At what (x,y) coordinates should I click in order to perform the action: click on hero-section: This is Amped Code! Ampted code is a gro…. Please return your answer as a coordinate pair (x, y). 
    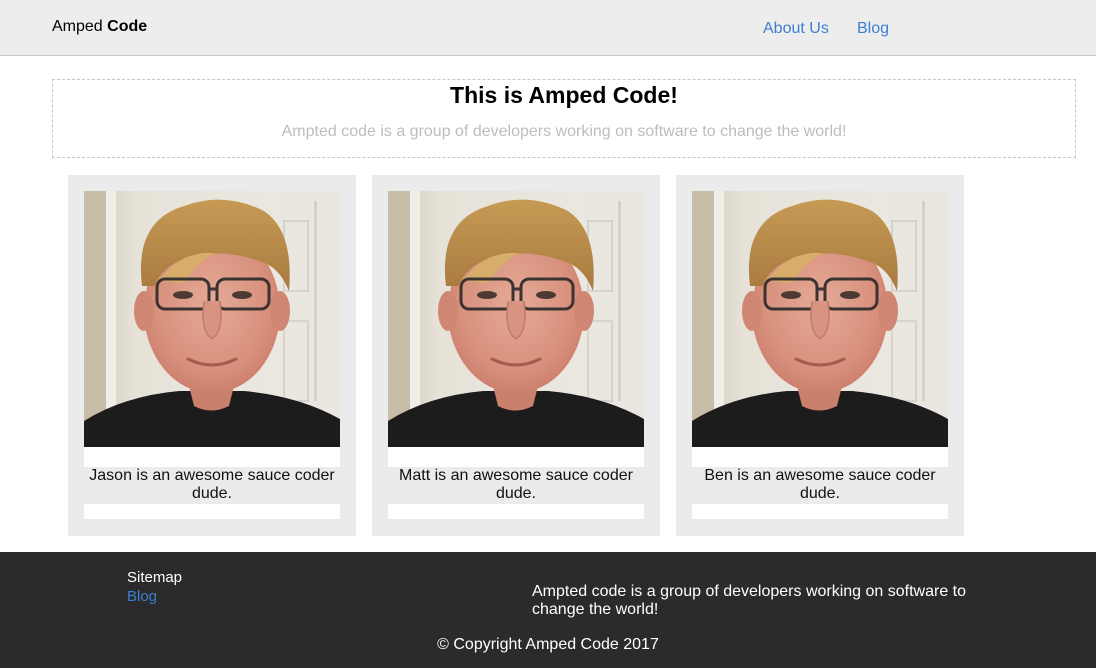
    Looking at the image, I should click on (564, 118).